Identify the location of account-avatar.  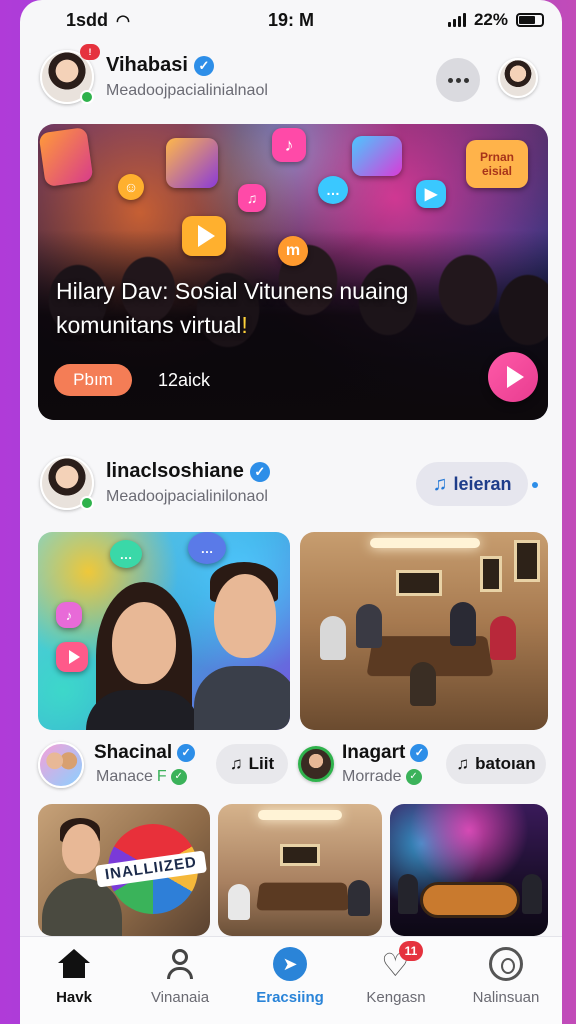
(518, 78).